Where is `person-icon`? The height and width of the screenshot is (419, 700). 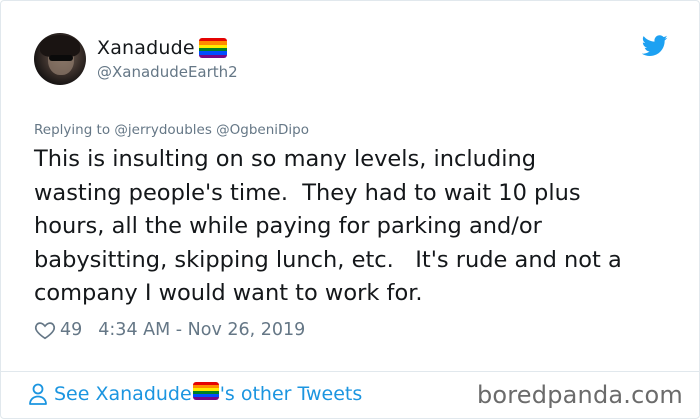 person-icon is located at coordinates (38, 394).